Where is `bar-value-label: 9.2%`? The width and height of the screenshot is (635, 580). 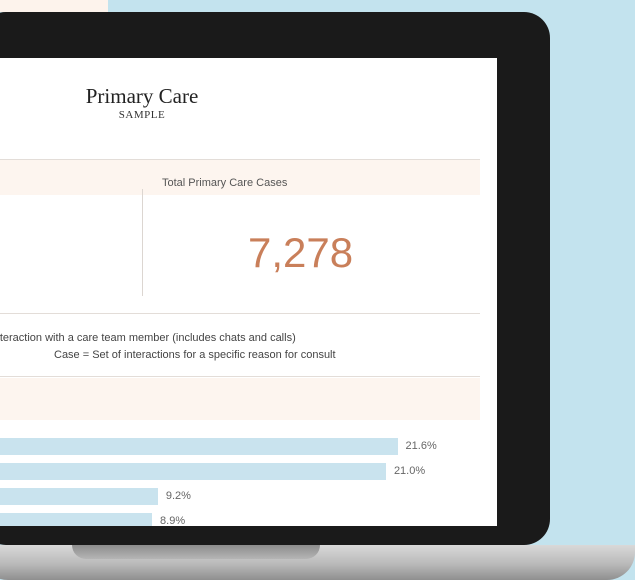 bar-value-label: 9.2% is located at coordinates (178, 496).